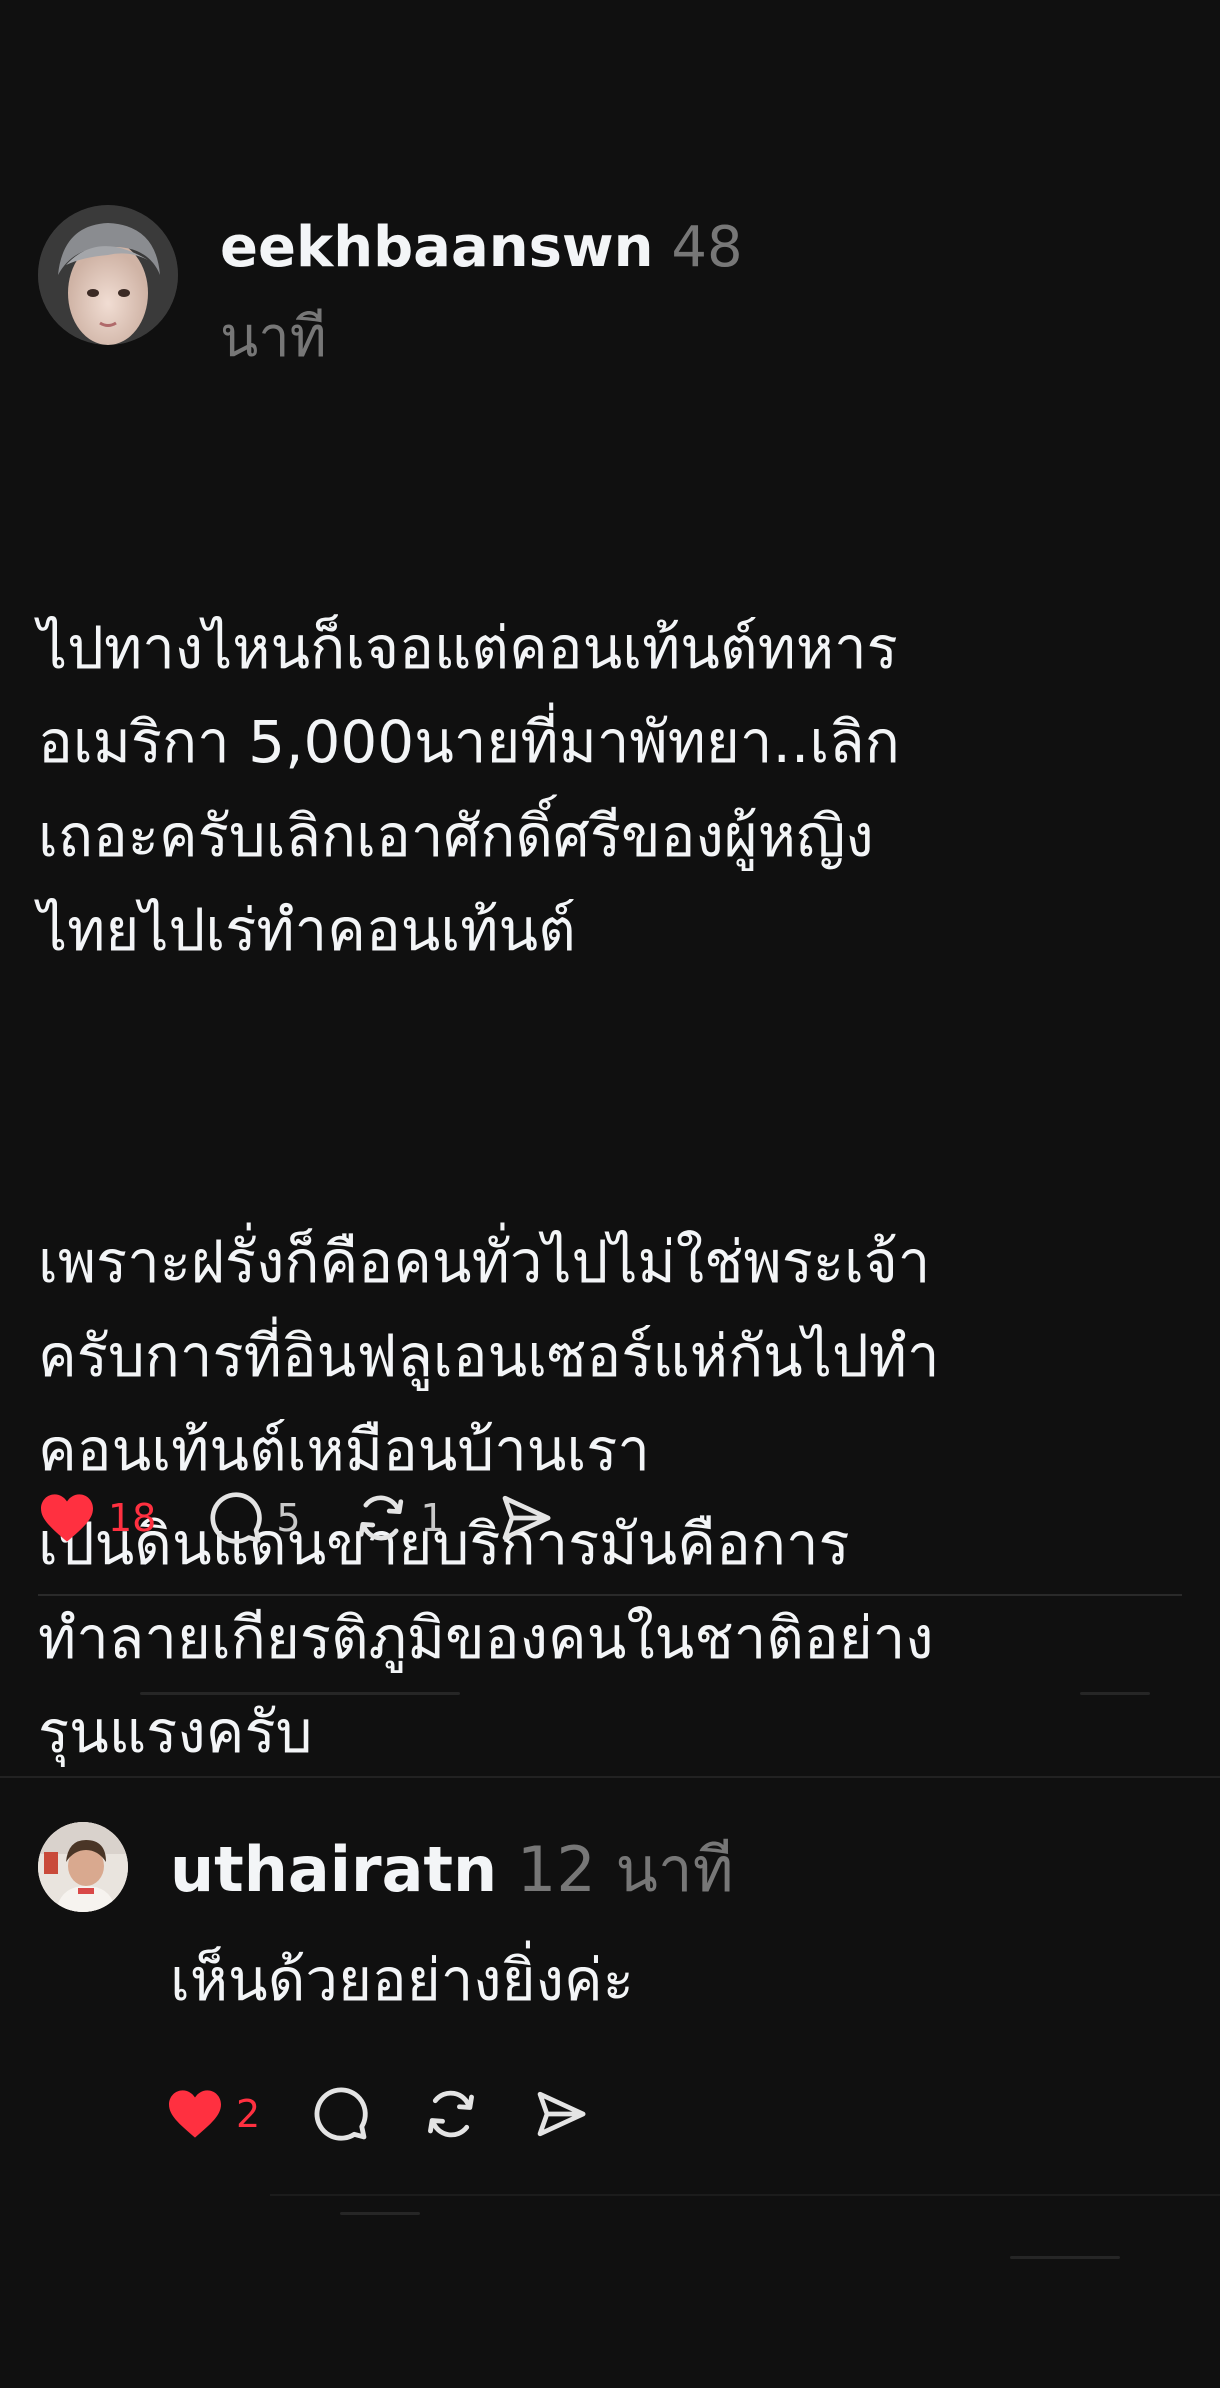 Image resolution: width=1220 pixels, height=2388 pixels. Describe the element at coordinates (248, 2114) in the screenshot. I see `like-count: 2` at that location.